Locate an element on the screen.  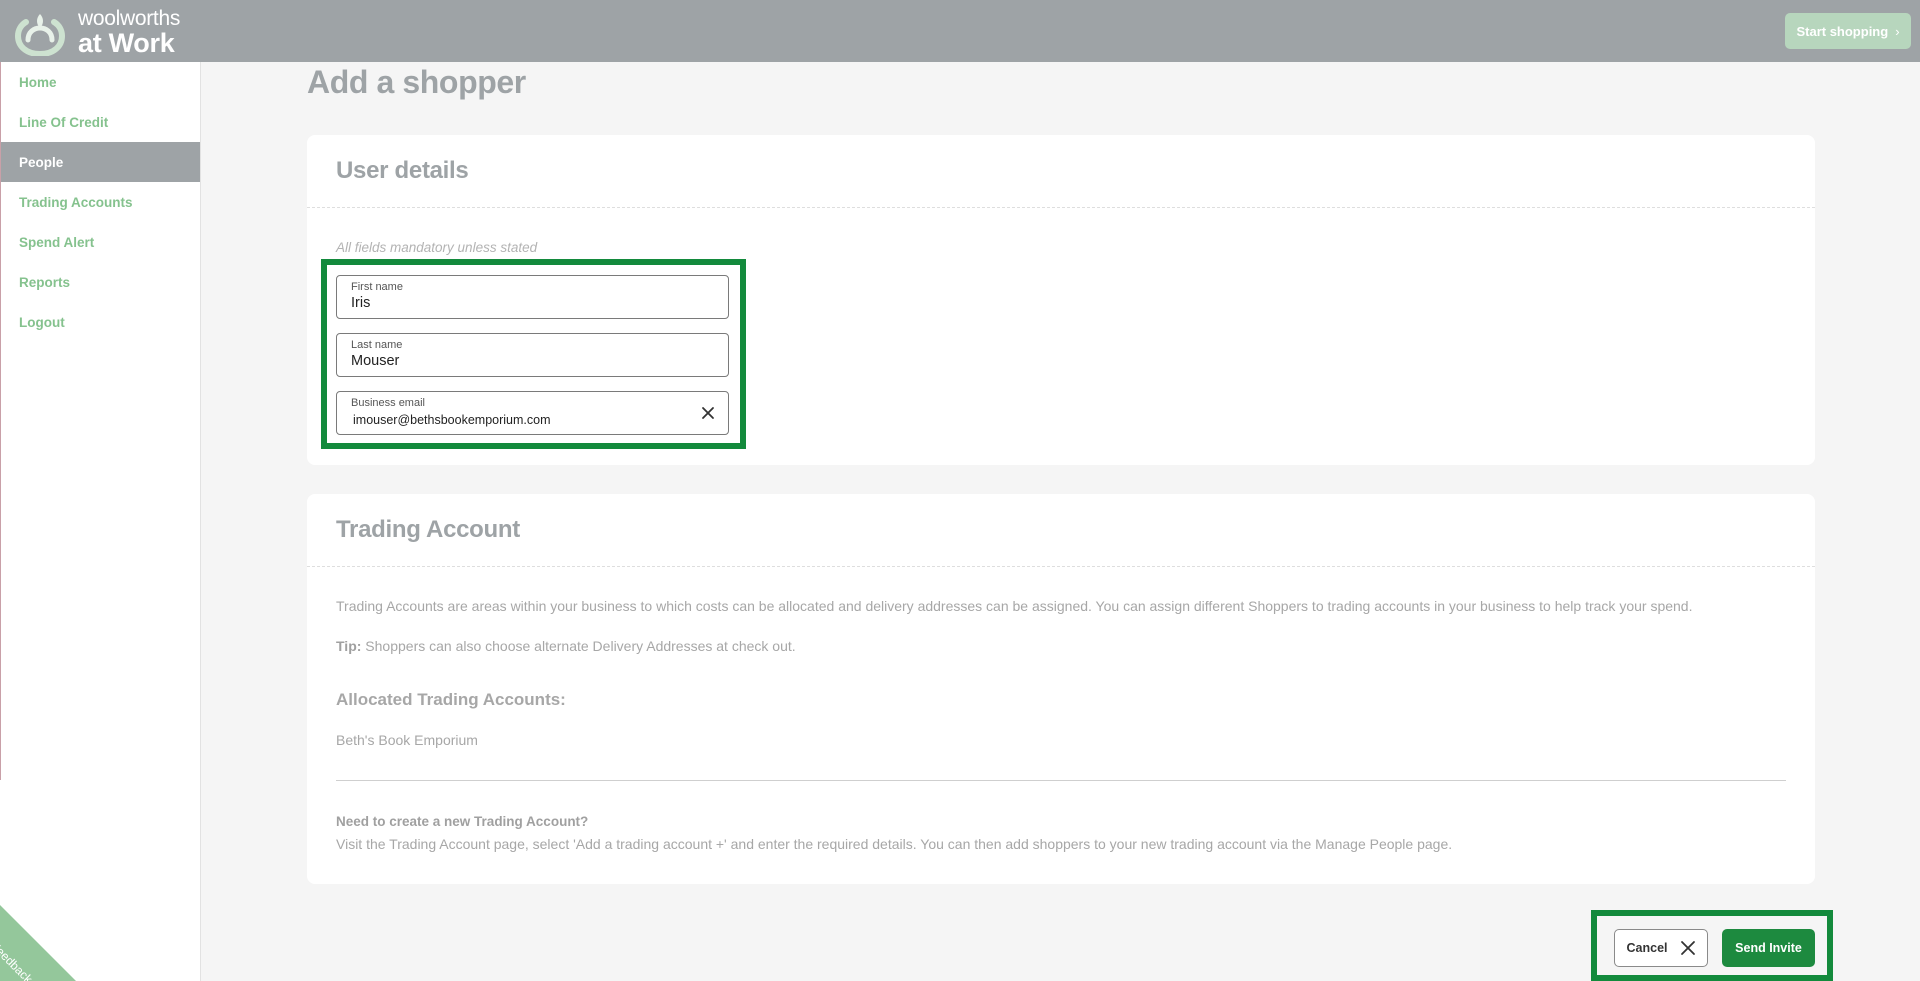
start-shopping-button: Start shopping › is located at coordinates (1848, 31).